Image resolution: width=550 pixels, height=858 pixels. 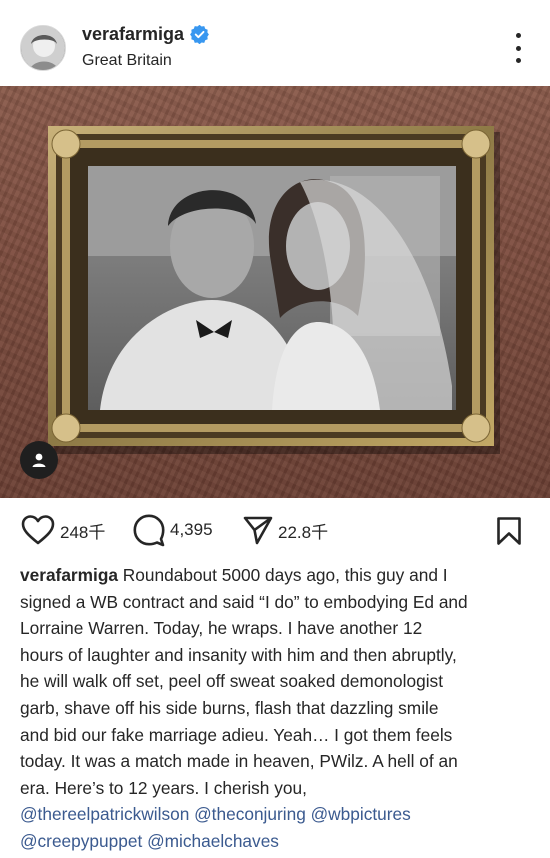 What do you see at coordinates (191, 529) in the screenshot?
I see `comment-count: 4,395` at bounding box center [191, 529].